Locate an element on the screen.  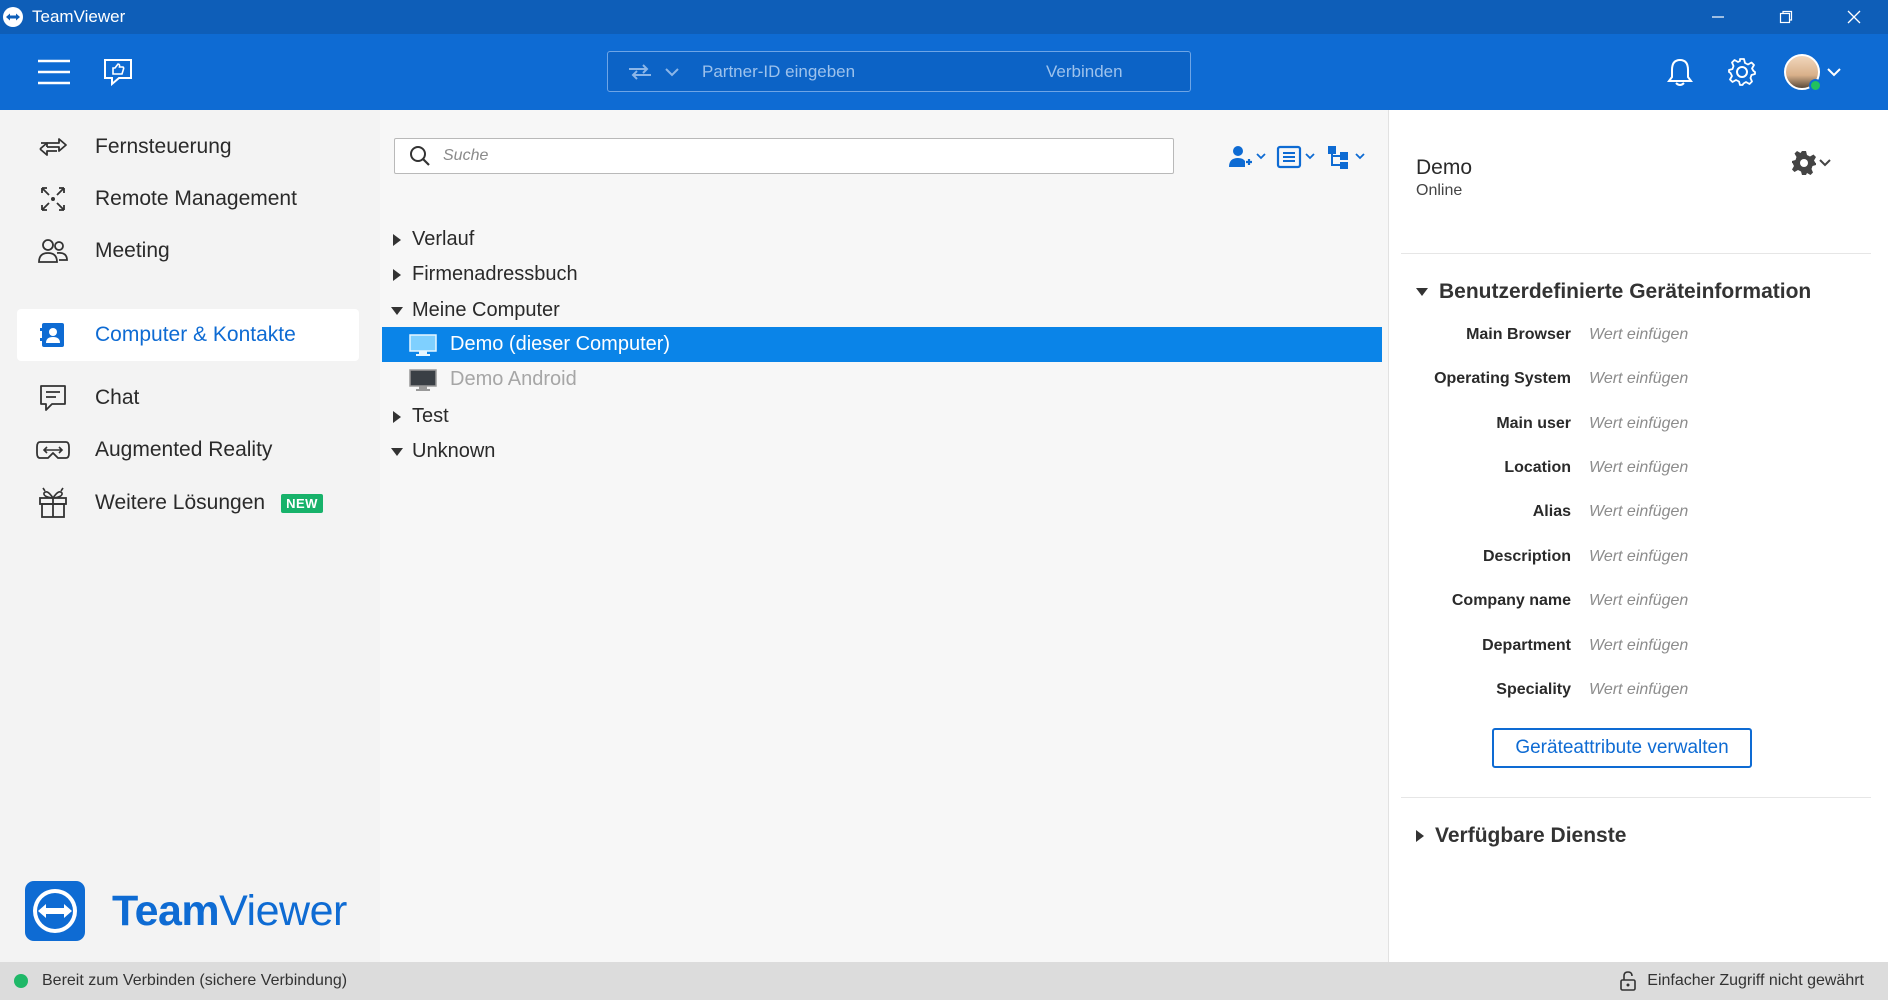
sidebar-item-label: Fernsteuerung is located at coordinates (163, 146).